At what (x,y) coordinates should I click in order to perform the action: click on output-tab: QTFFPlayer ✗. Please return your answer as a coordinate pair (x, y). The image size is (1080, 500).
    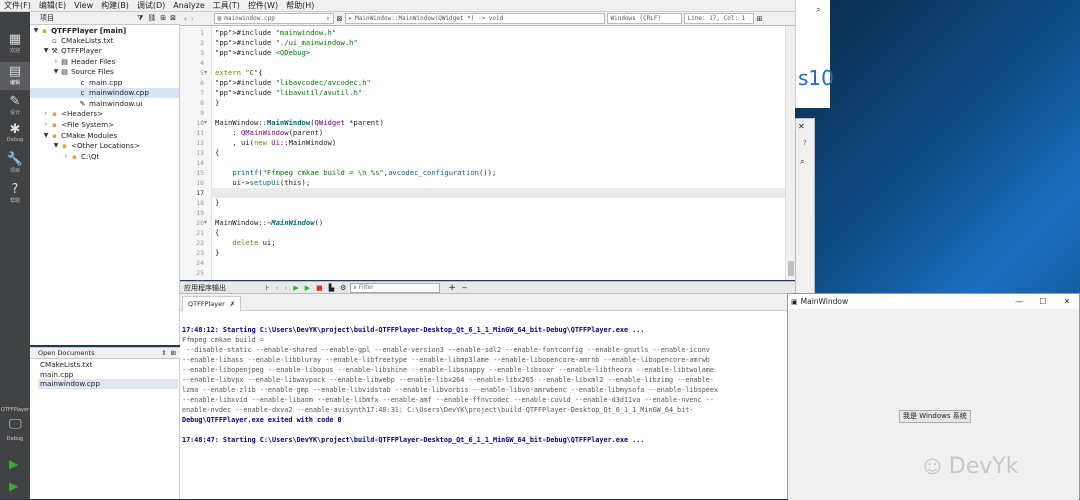
    Looking at the image, I should click on (212, 303).